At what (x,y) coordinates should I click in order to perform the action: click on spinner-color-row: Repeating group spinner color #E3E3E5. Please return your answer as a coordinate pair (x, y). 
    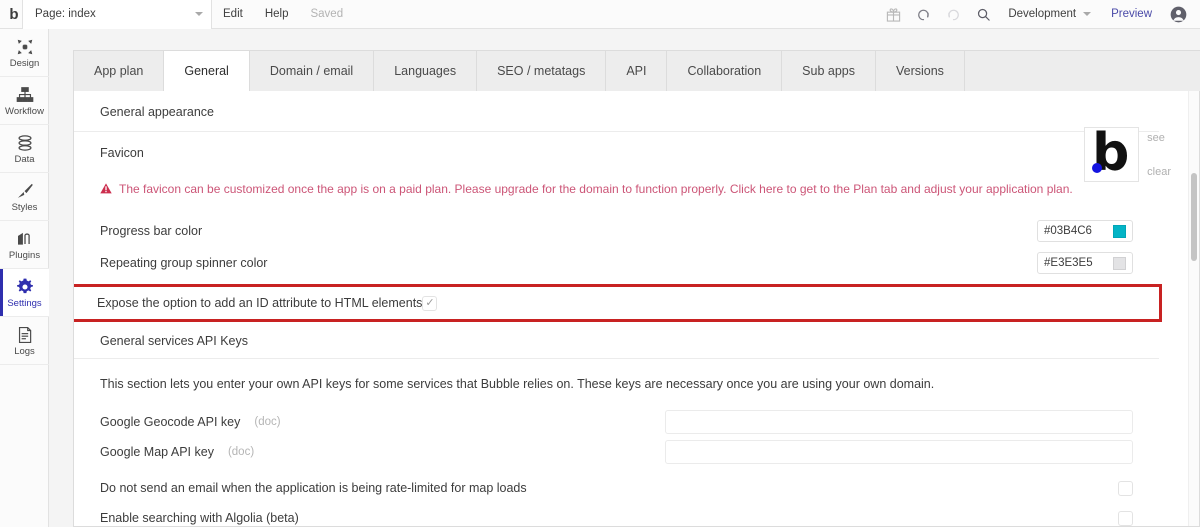
    Looking at the image, I should click on (616, 263).